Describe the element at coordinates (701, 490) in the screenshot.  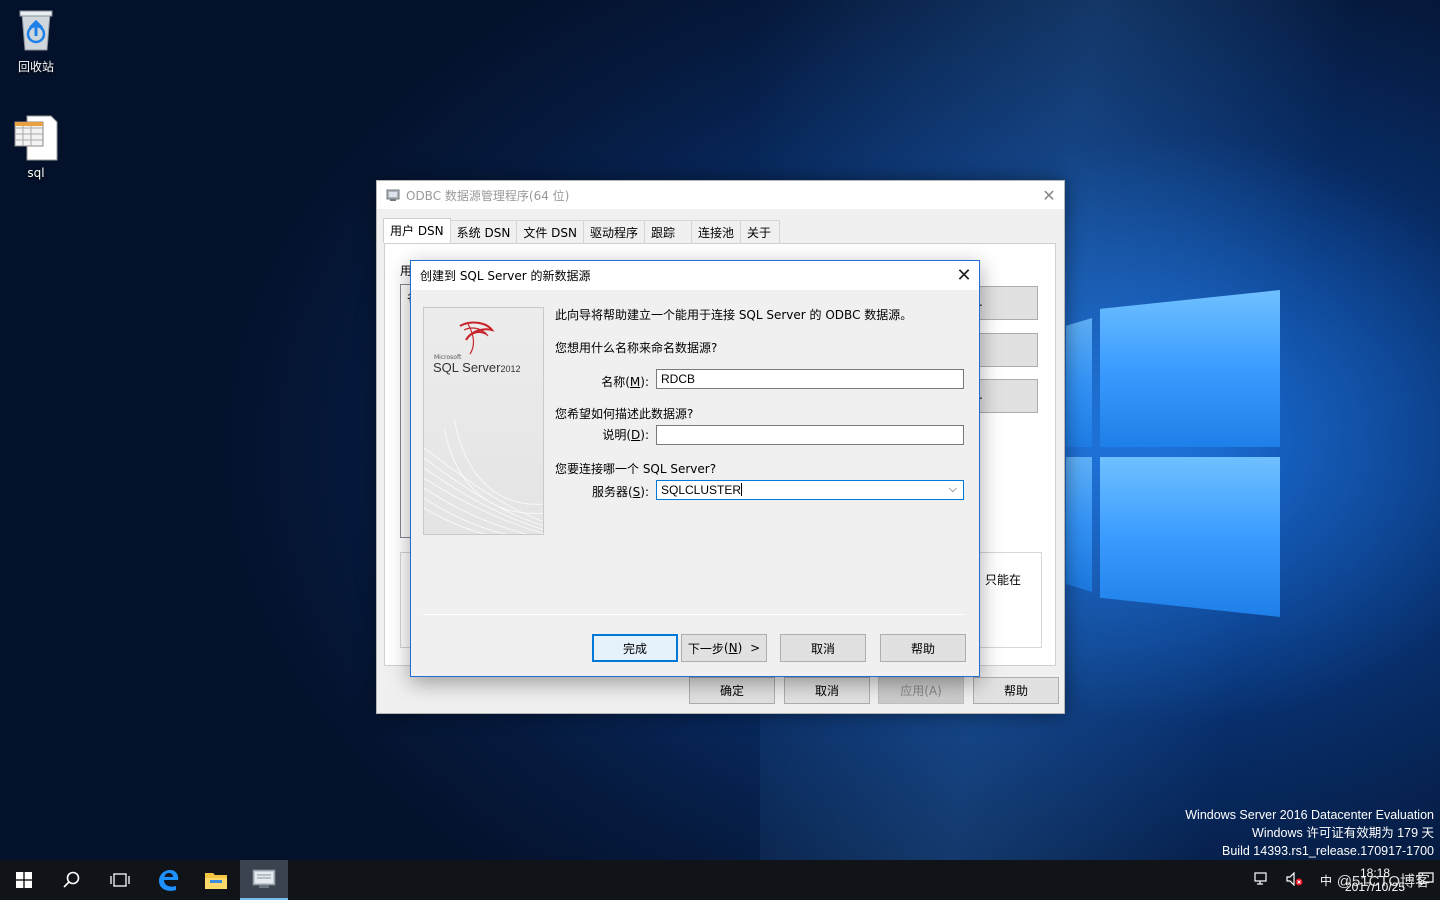
I see `server-input-value: SQLCLUSTER` at that location.